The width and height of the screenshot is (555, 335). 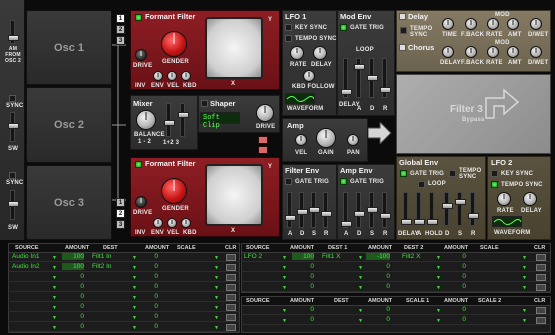 What do you see at coordinates (172, 76) in the screenshot?
I see `ff1-vel-knob` at bounding box center [172, 76].